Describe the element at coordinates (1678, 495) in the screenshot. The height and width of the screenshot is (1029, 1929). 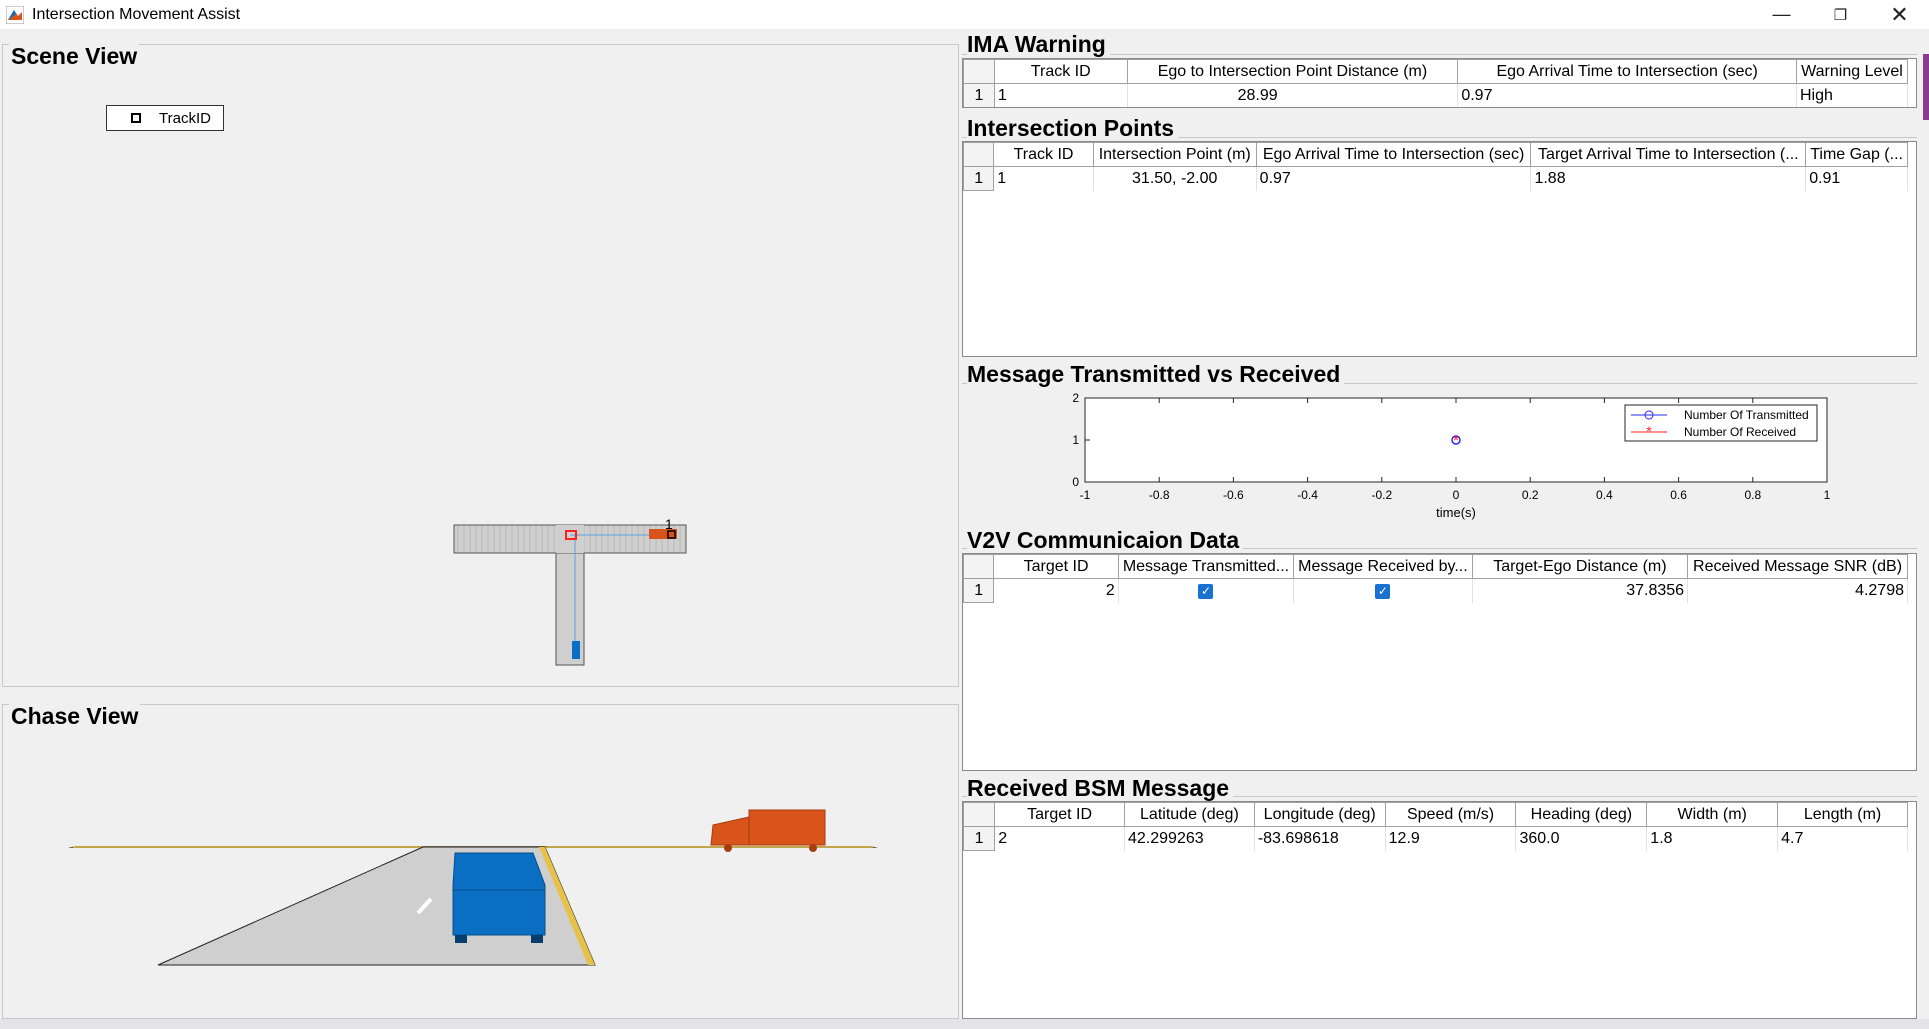
I see `x-tick-label: 0.6` at that location.